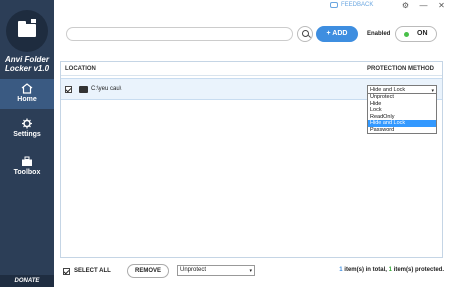  Describe the element at coordinates (27, 134) in the screenshot. I see `sidebar-item-label: Settings` at that location.